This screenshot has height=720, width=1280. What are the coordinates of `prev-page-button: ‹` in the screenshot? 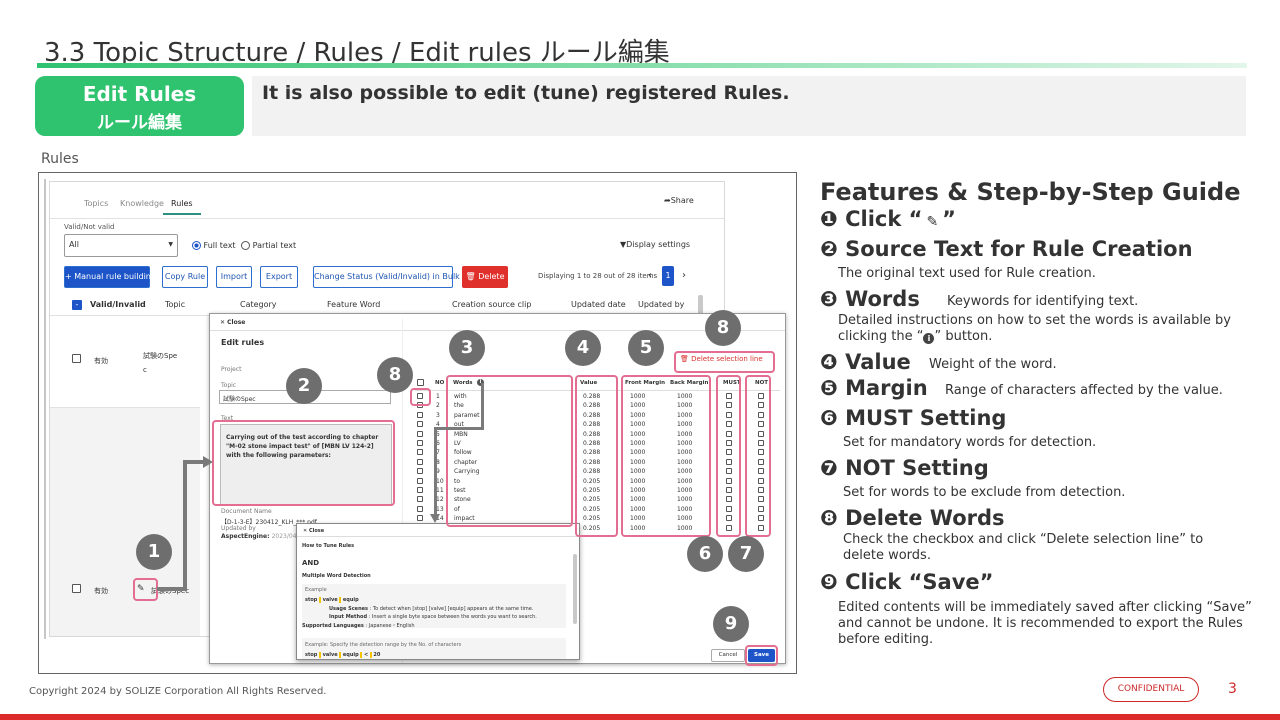 It's located at (650, 275).